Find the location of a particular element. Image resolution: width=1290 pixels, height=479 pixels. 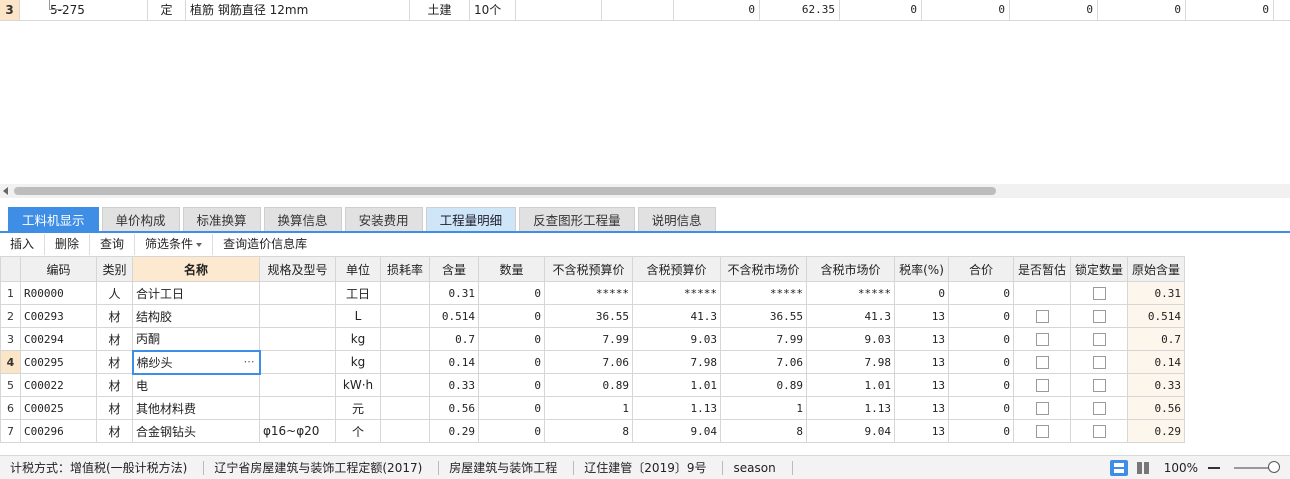

original-content-cell: 0.7 is located at coordinates (1156, 339).